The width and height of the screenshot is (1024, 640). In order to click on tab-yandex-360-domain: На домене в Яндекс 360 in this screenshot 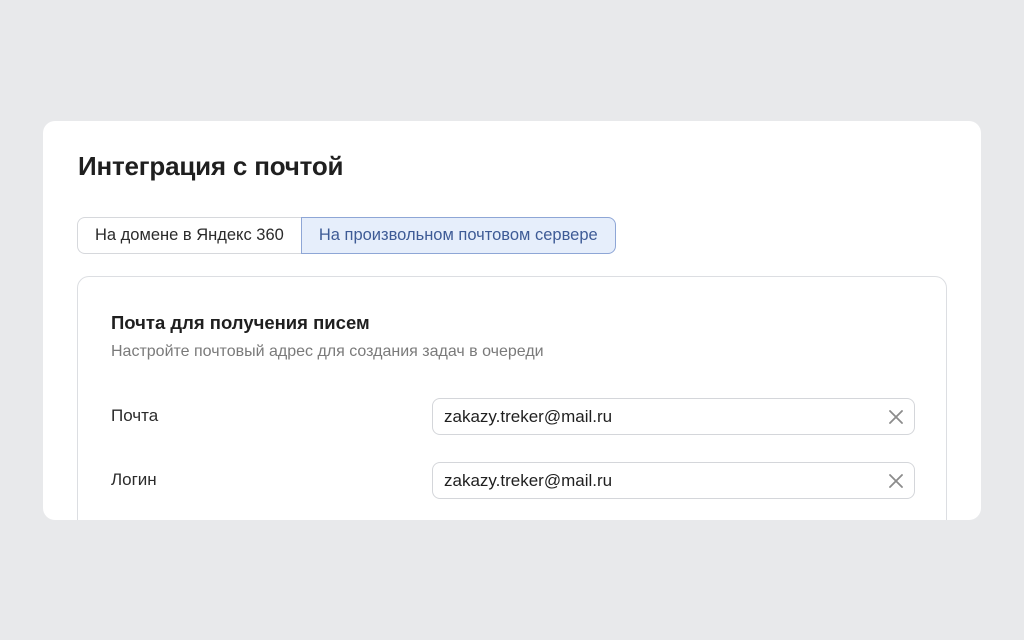, I will do `click(189, 235)`.